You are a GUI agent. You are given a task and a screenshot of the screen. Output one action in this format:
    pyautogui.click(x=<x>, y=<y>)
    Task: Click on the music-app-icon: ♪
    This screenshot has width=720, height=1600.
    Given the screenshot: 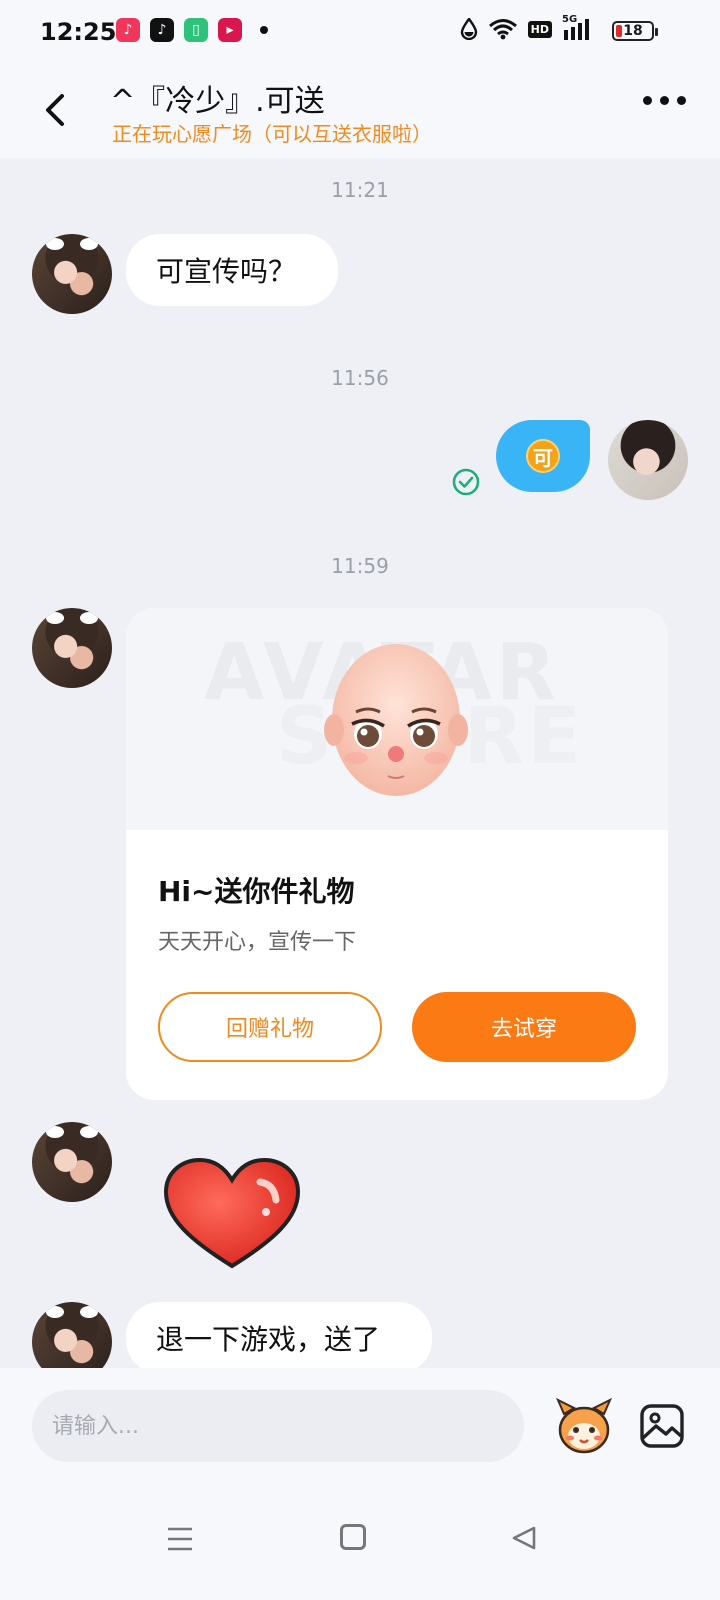 What is the action you would take?
    pyautogui.click(x=128, y=30)
    